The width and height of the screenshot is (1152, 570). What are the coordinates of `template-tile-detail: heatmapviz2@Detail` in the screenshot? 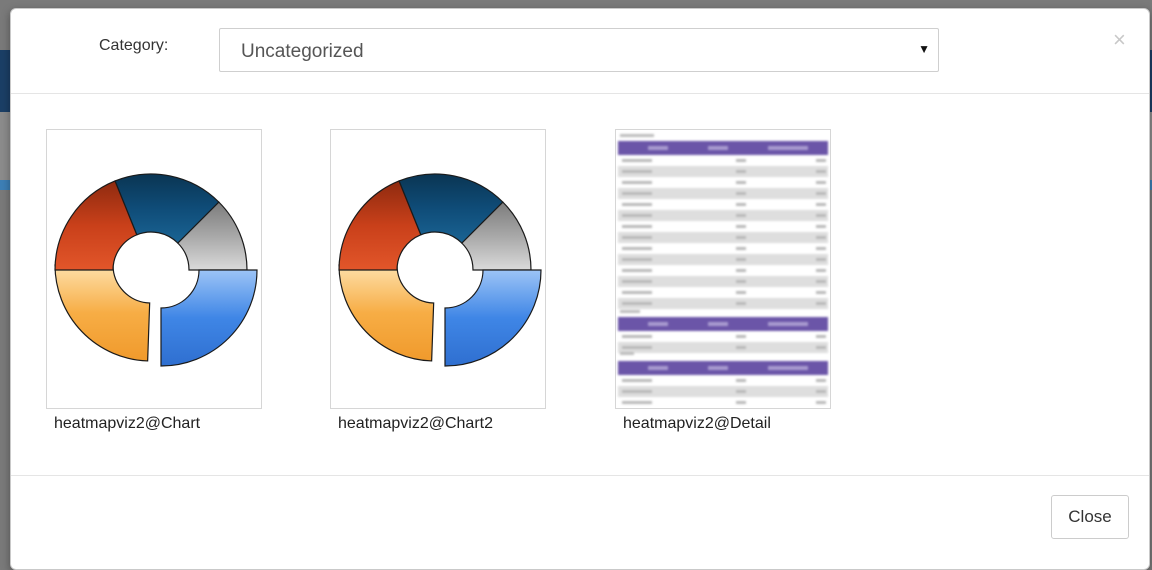 It's located at (725, 281).